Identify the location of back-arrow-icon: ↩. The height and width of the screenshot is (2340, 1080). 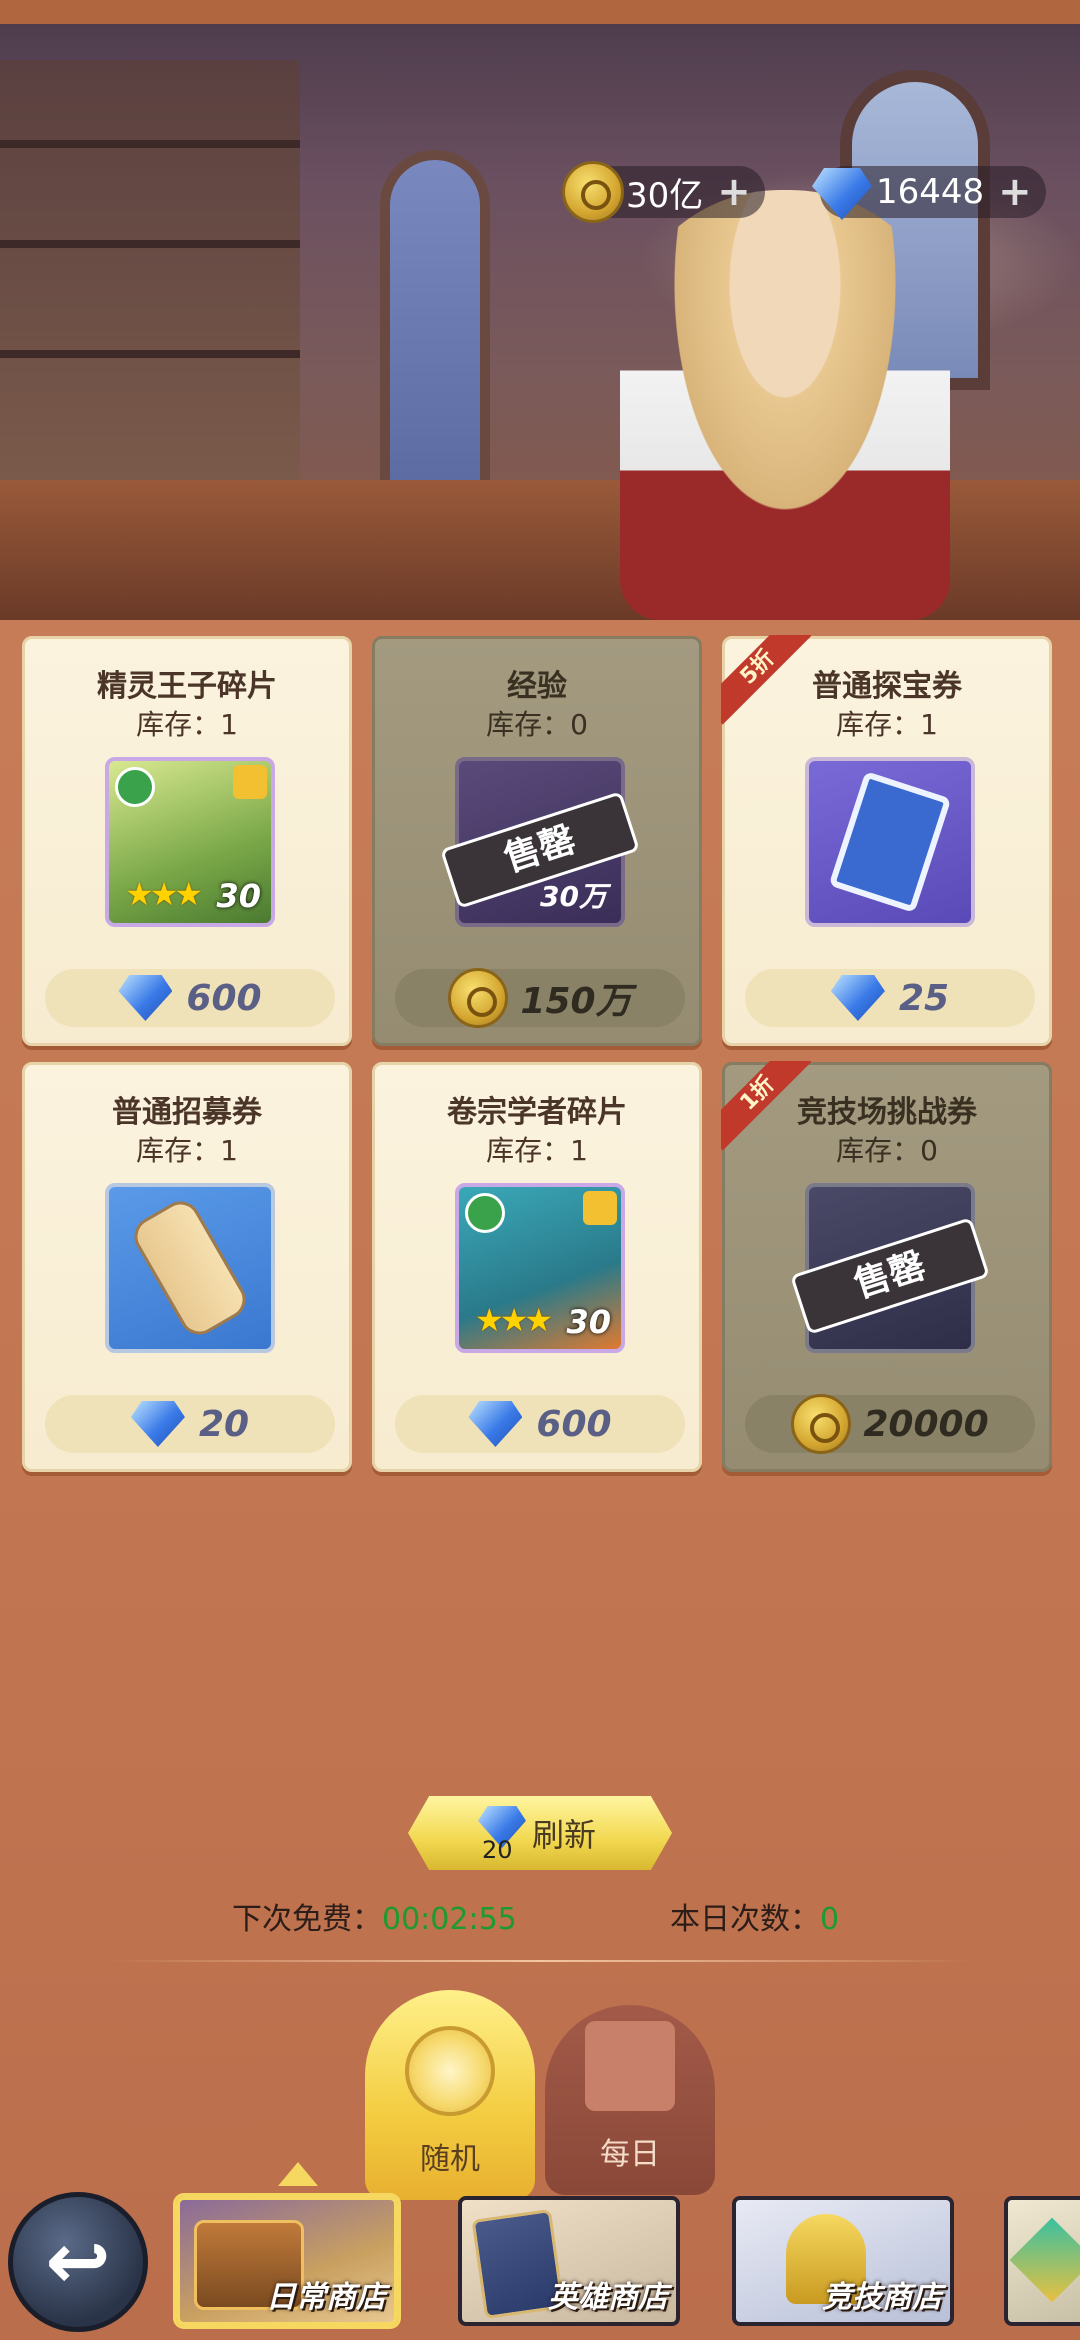
(78, 2262).